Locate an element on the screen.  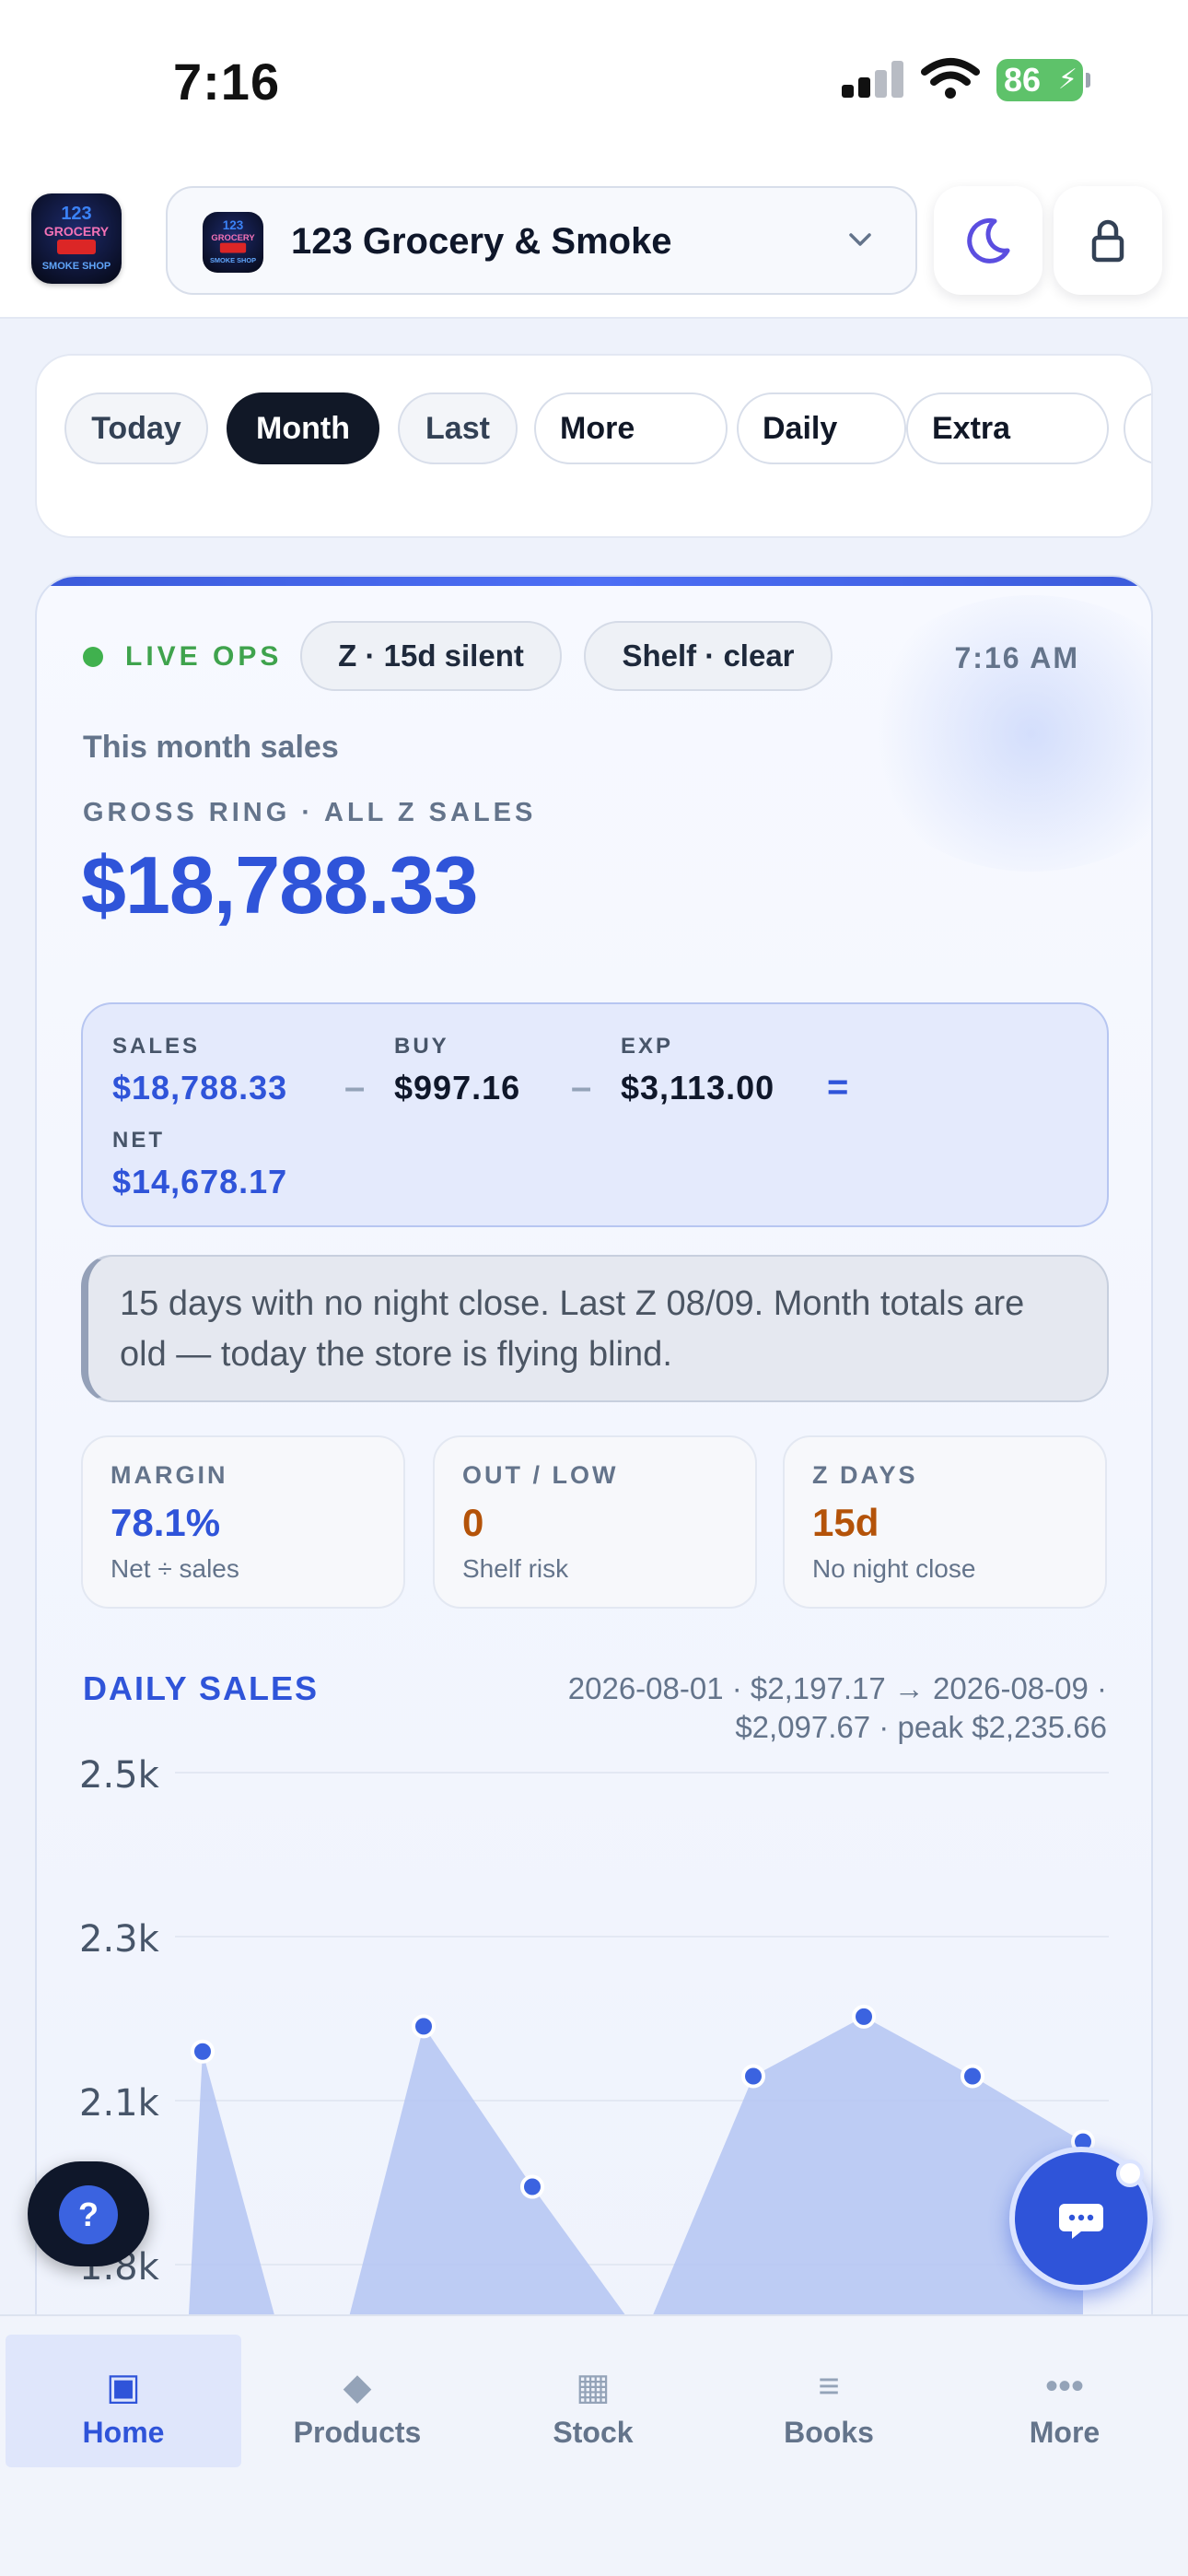
nav-products: ◆ Products is located at coordinates (357, 2401).